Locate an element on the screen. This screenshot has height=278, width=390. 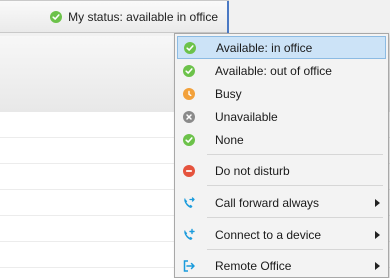
menu-item-label: Available: out of office is located at coordinates (273, 70).